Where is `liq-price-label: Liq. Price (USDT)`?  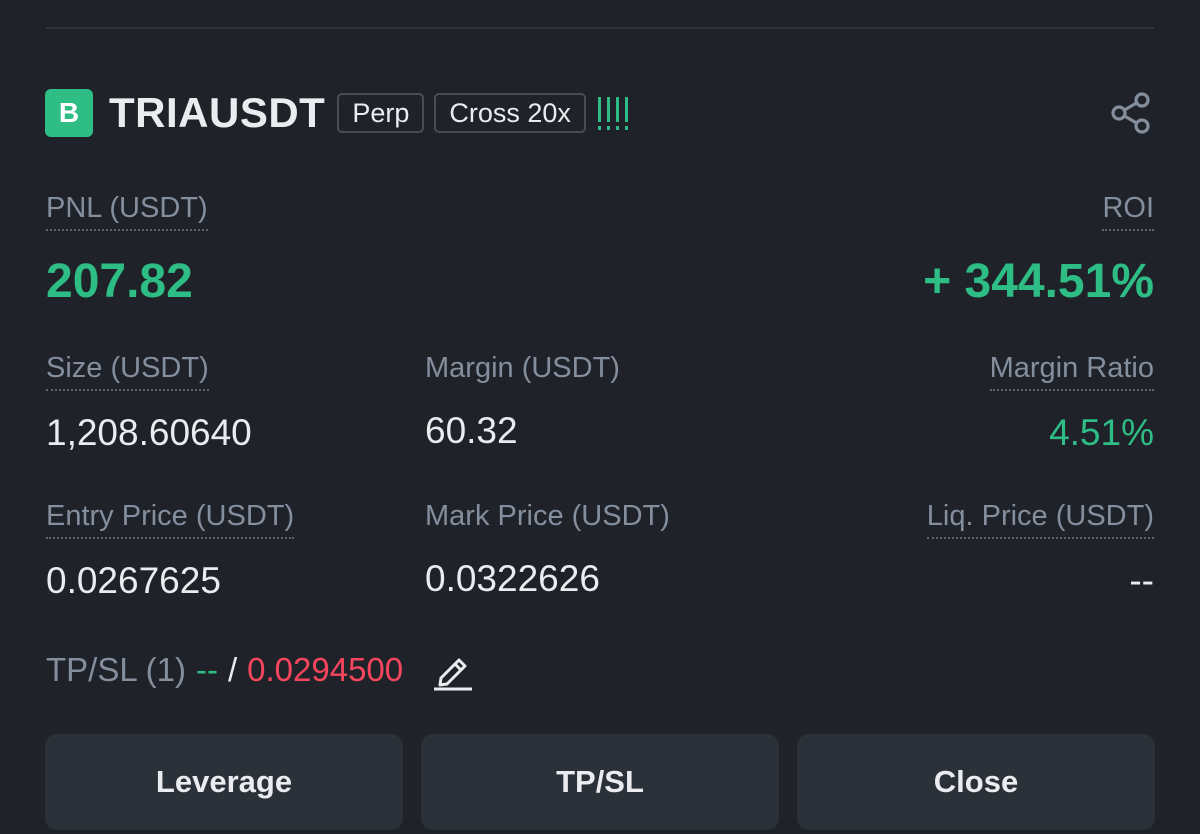
liq-price-label: Liq. Price (USDT) is located at coordinates (1040, 519).